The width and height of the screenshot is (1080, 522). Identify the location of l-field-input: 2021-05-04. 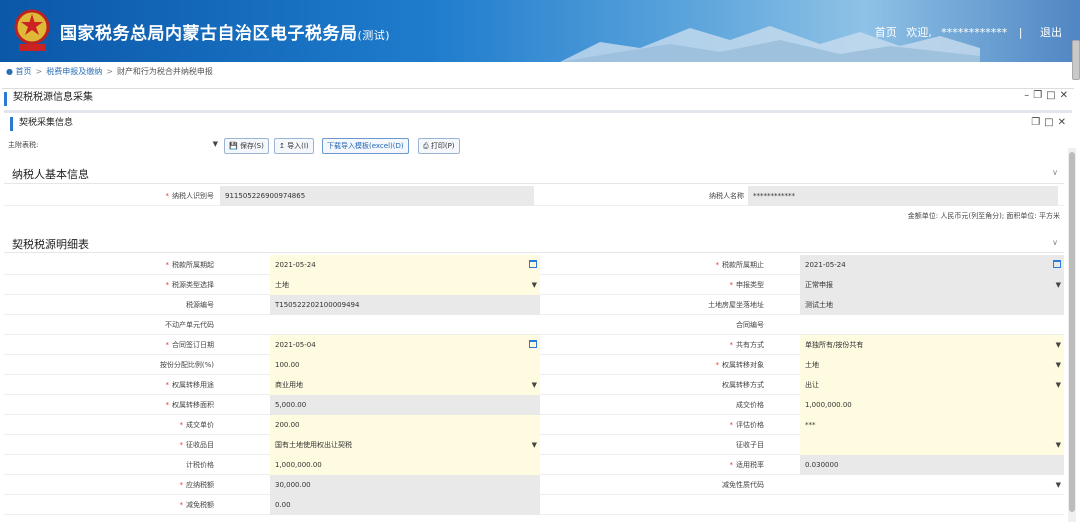
(405, 345).